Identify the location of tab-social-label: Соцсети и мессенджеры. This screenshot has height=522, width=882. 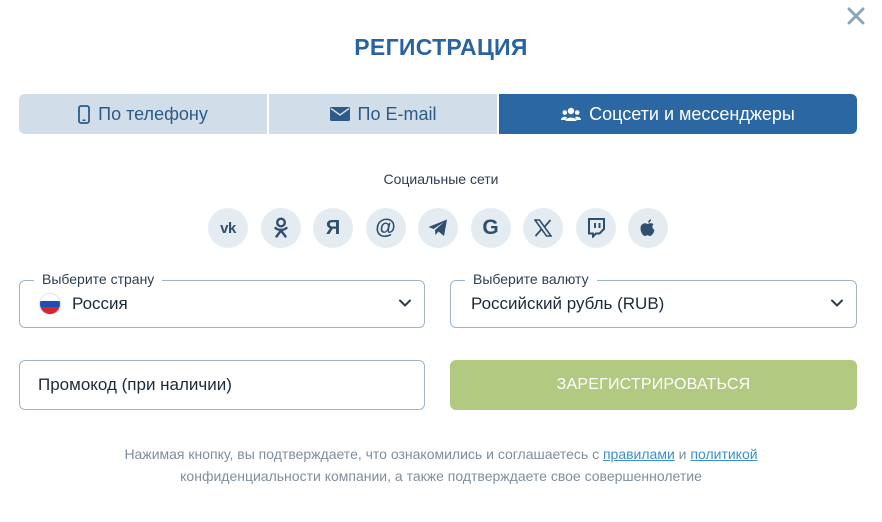
(692, 113).